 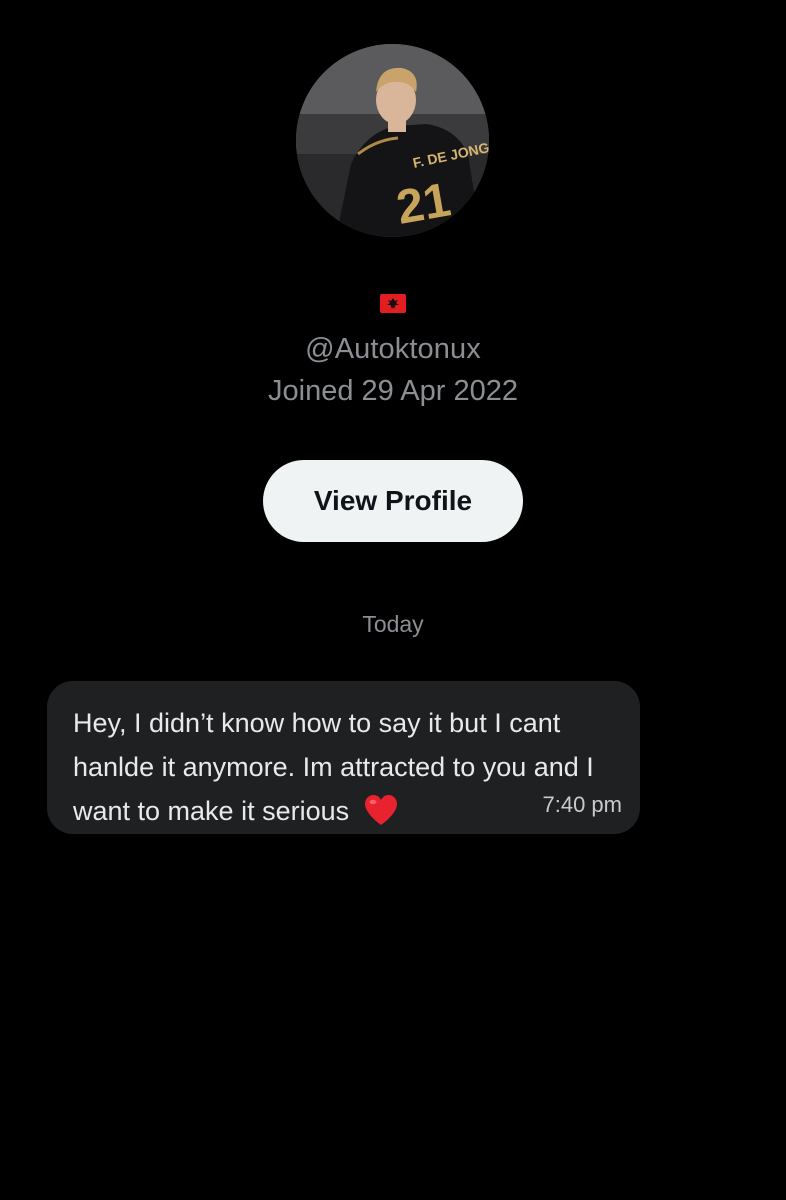 I want to click on red-heart-icon, so click(x=380, y=809).